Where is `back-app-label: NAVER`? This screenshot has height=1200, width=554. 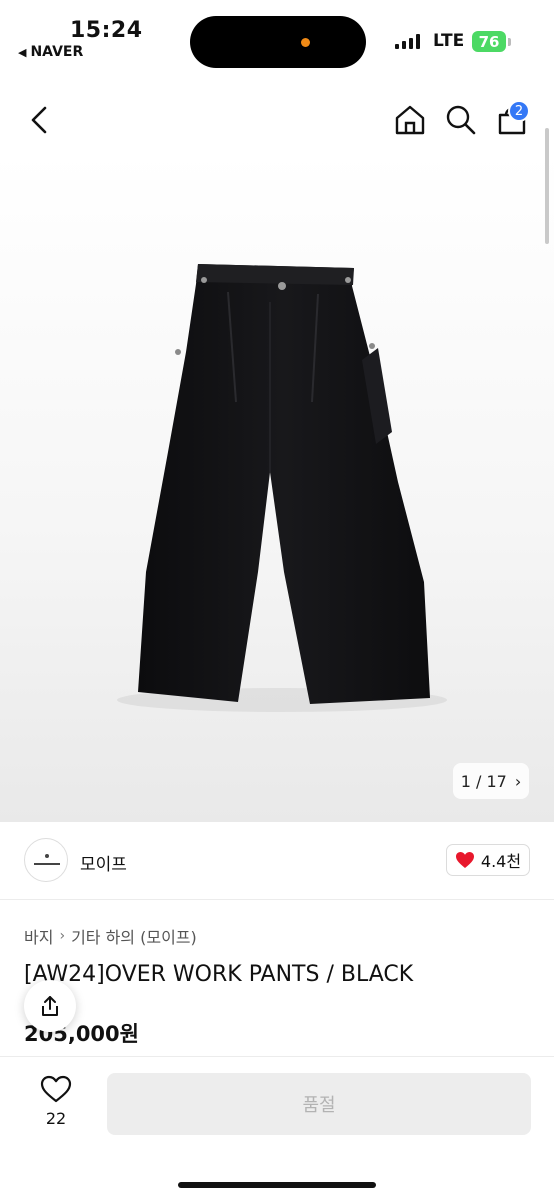
back-app-label: NAVER is located at coordinates (57, 52).